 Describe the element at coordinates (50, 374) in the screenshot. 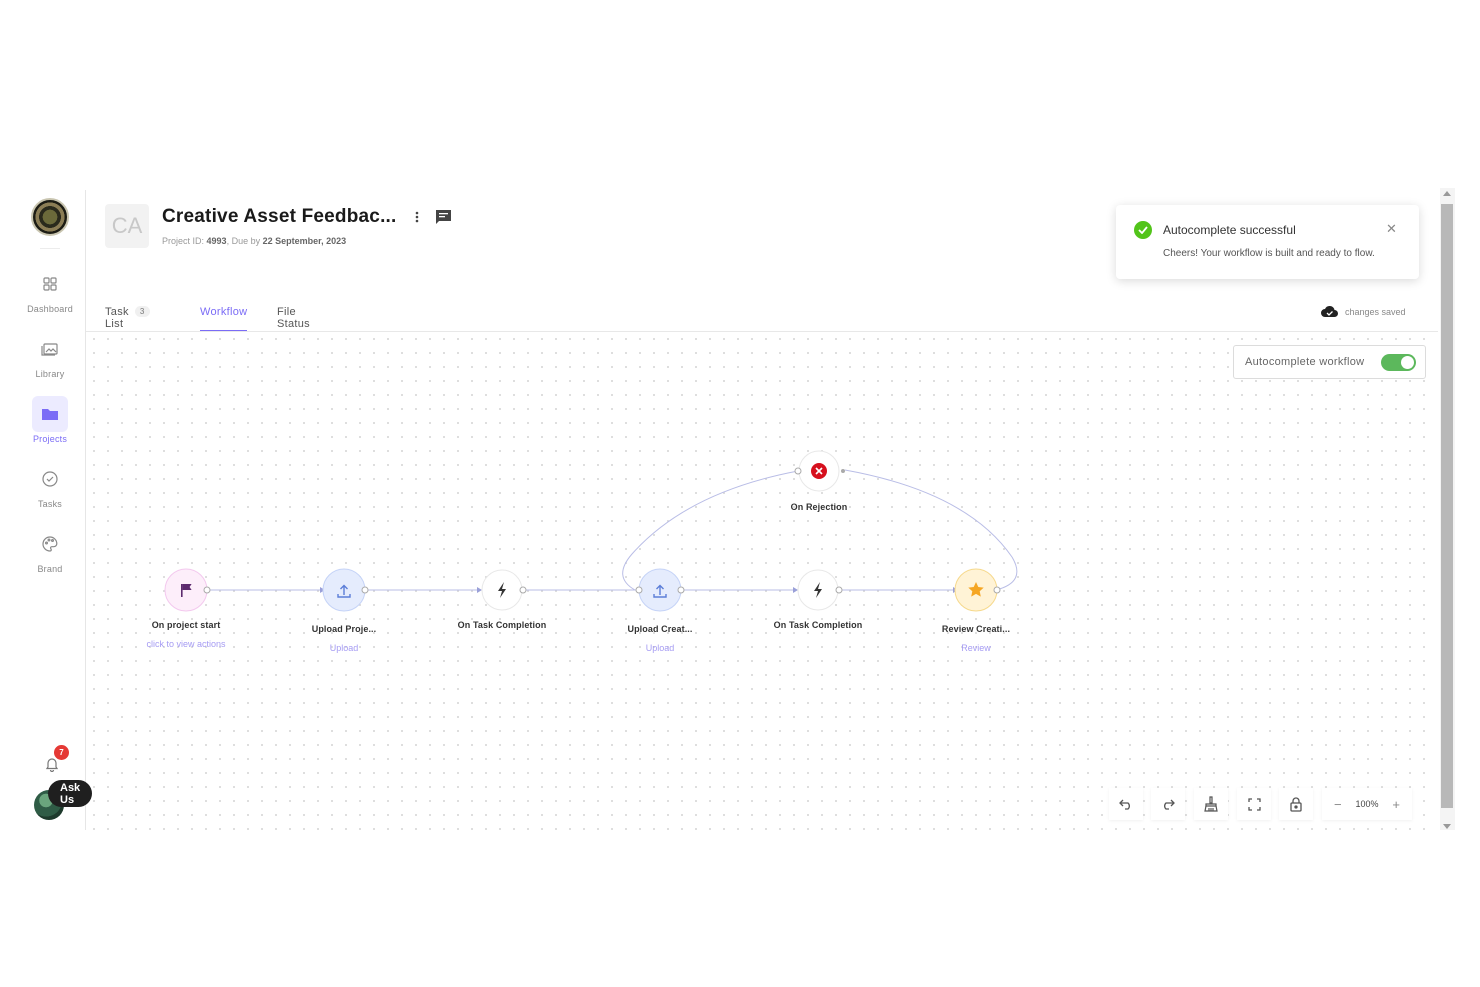

I see `sidebar-item-label: Library` at that location.